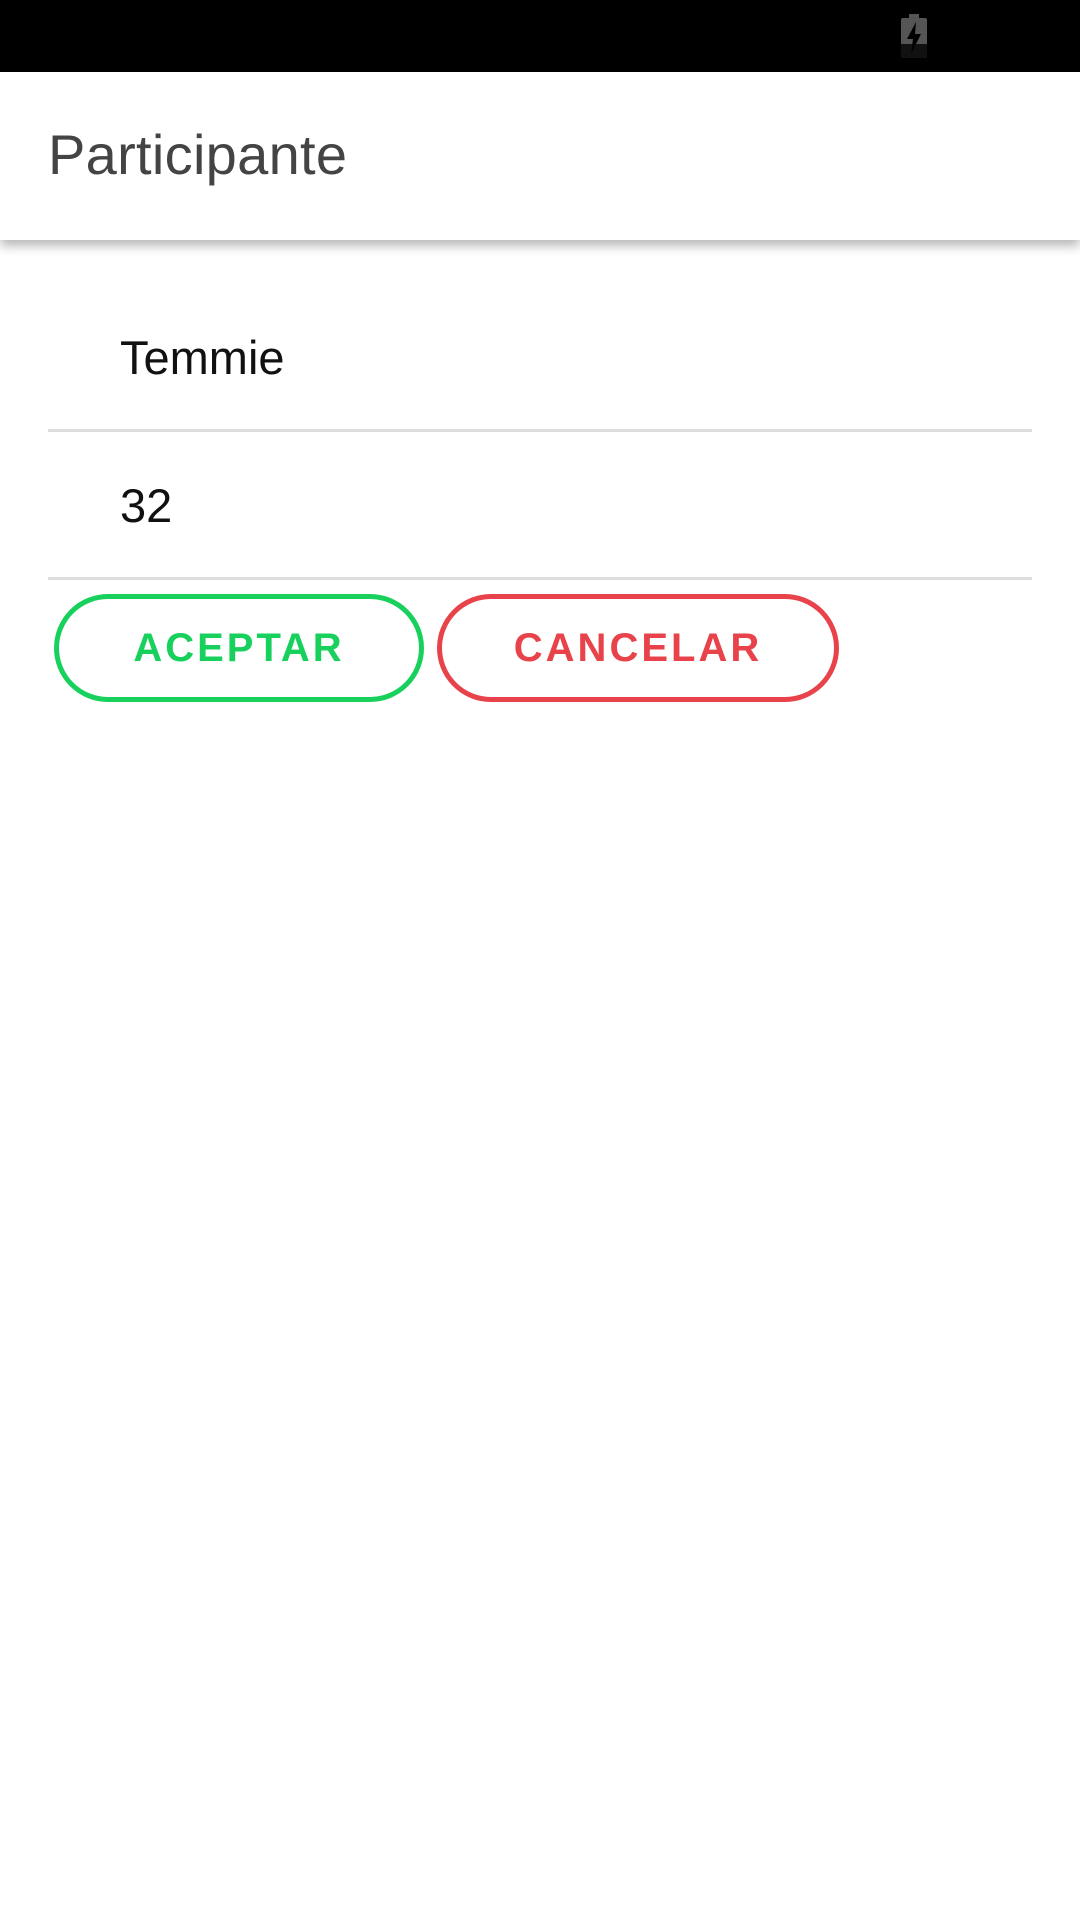  I want to click on name-field, so click(540, 372).